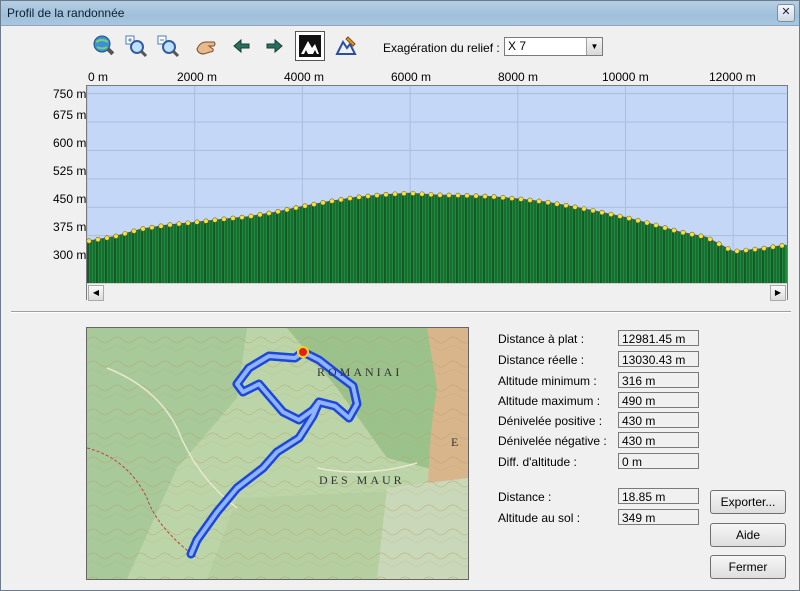  What do you see at coordinates (625, 77) in the screenshot?
I see `x-tick-label: 10000 m` at bounding box center [625, 77].